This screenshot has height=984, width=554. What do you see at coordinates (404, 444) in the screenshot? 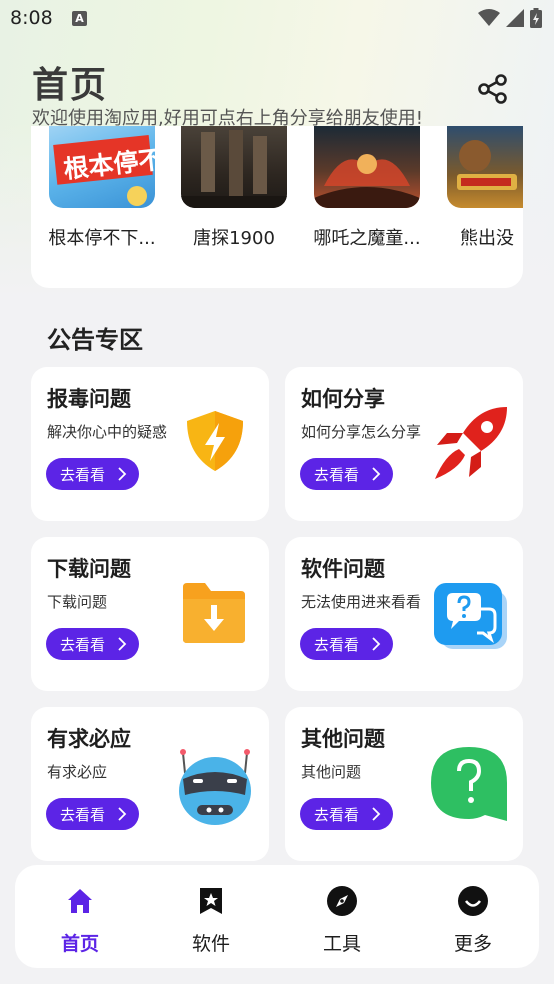
I see `announcement-card-share: 如何分享 如何分享怎么分享 去看看` at bounding box center [404, 444].